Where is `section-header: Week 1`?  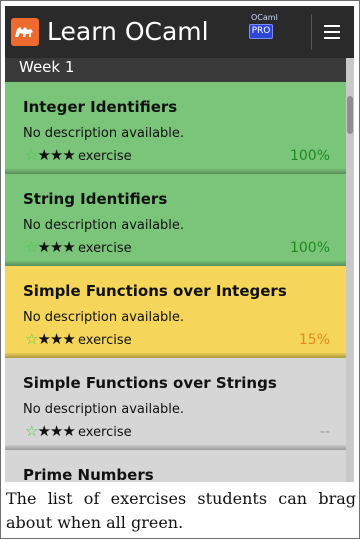
section-header: Week 1 is located at coordinates (179, 70).